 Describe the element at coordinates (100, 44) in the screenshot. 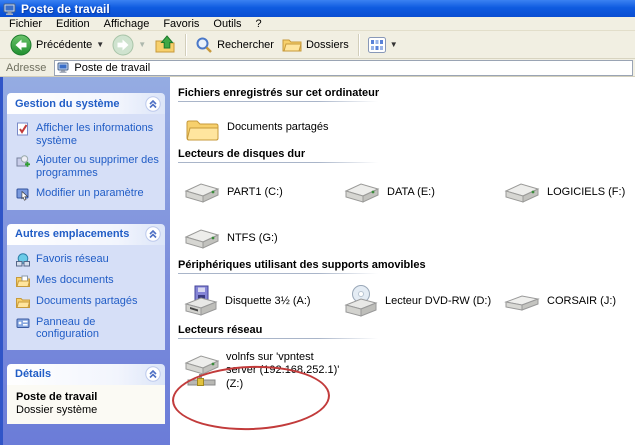

I see `back-dropdown-caret: ▼` at that location.